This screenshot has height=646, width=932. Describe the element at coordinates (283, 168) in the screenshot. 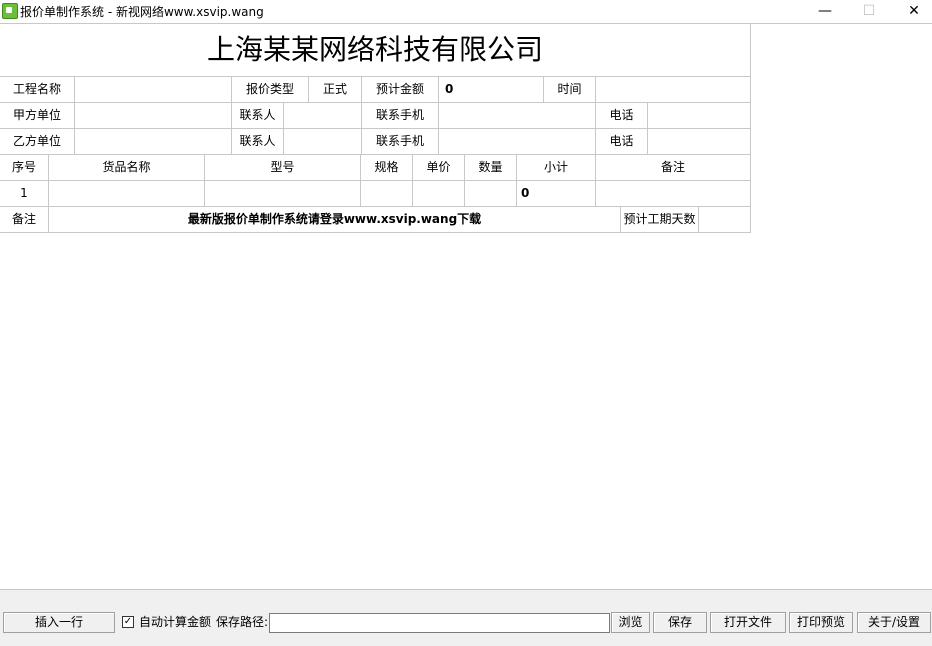

I see `items-header-model: 型号` at that location.